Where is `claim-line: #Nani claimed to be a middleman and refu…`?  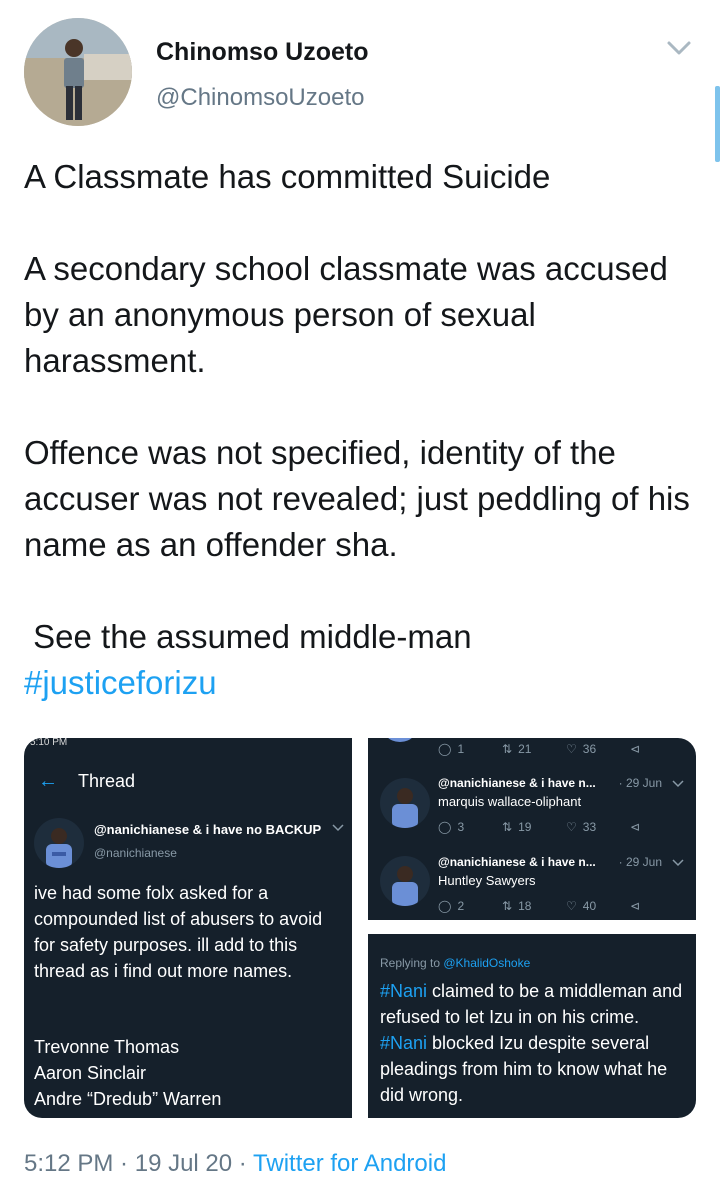 claim-line: #Nani claimed to be a middleman and refu… is located at coordinates (531, 1004).